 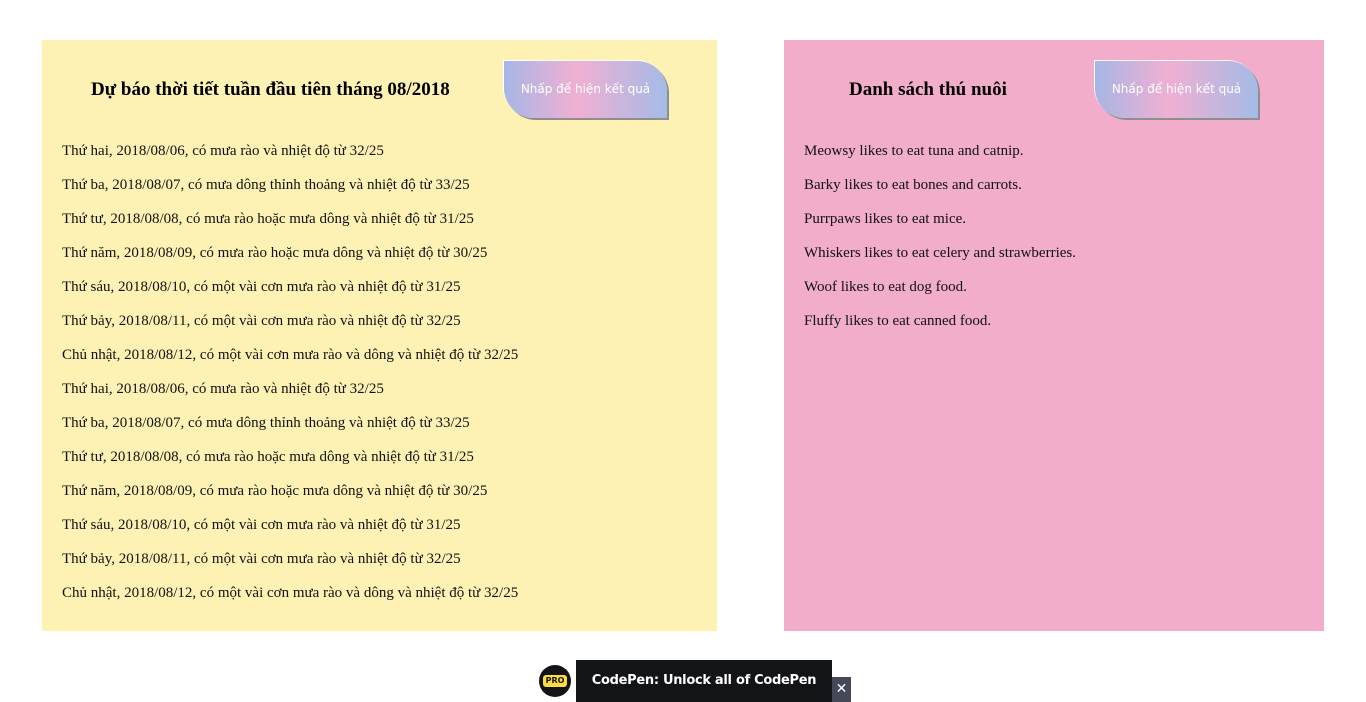 I want to click on pro-badge: PRO, so click(x=555, y=680).